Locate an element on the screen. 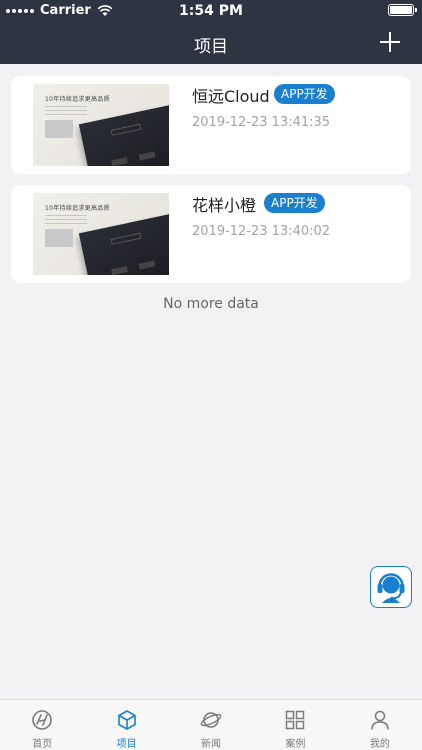 The image size is (422, 750). project-date: 2019-12-23 13:41:35 is located at coordinates (261, 122).